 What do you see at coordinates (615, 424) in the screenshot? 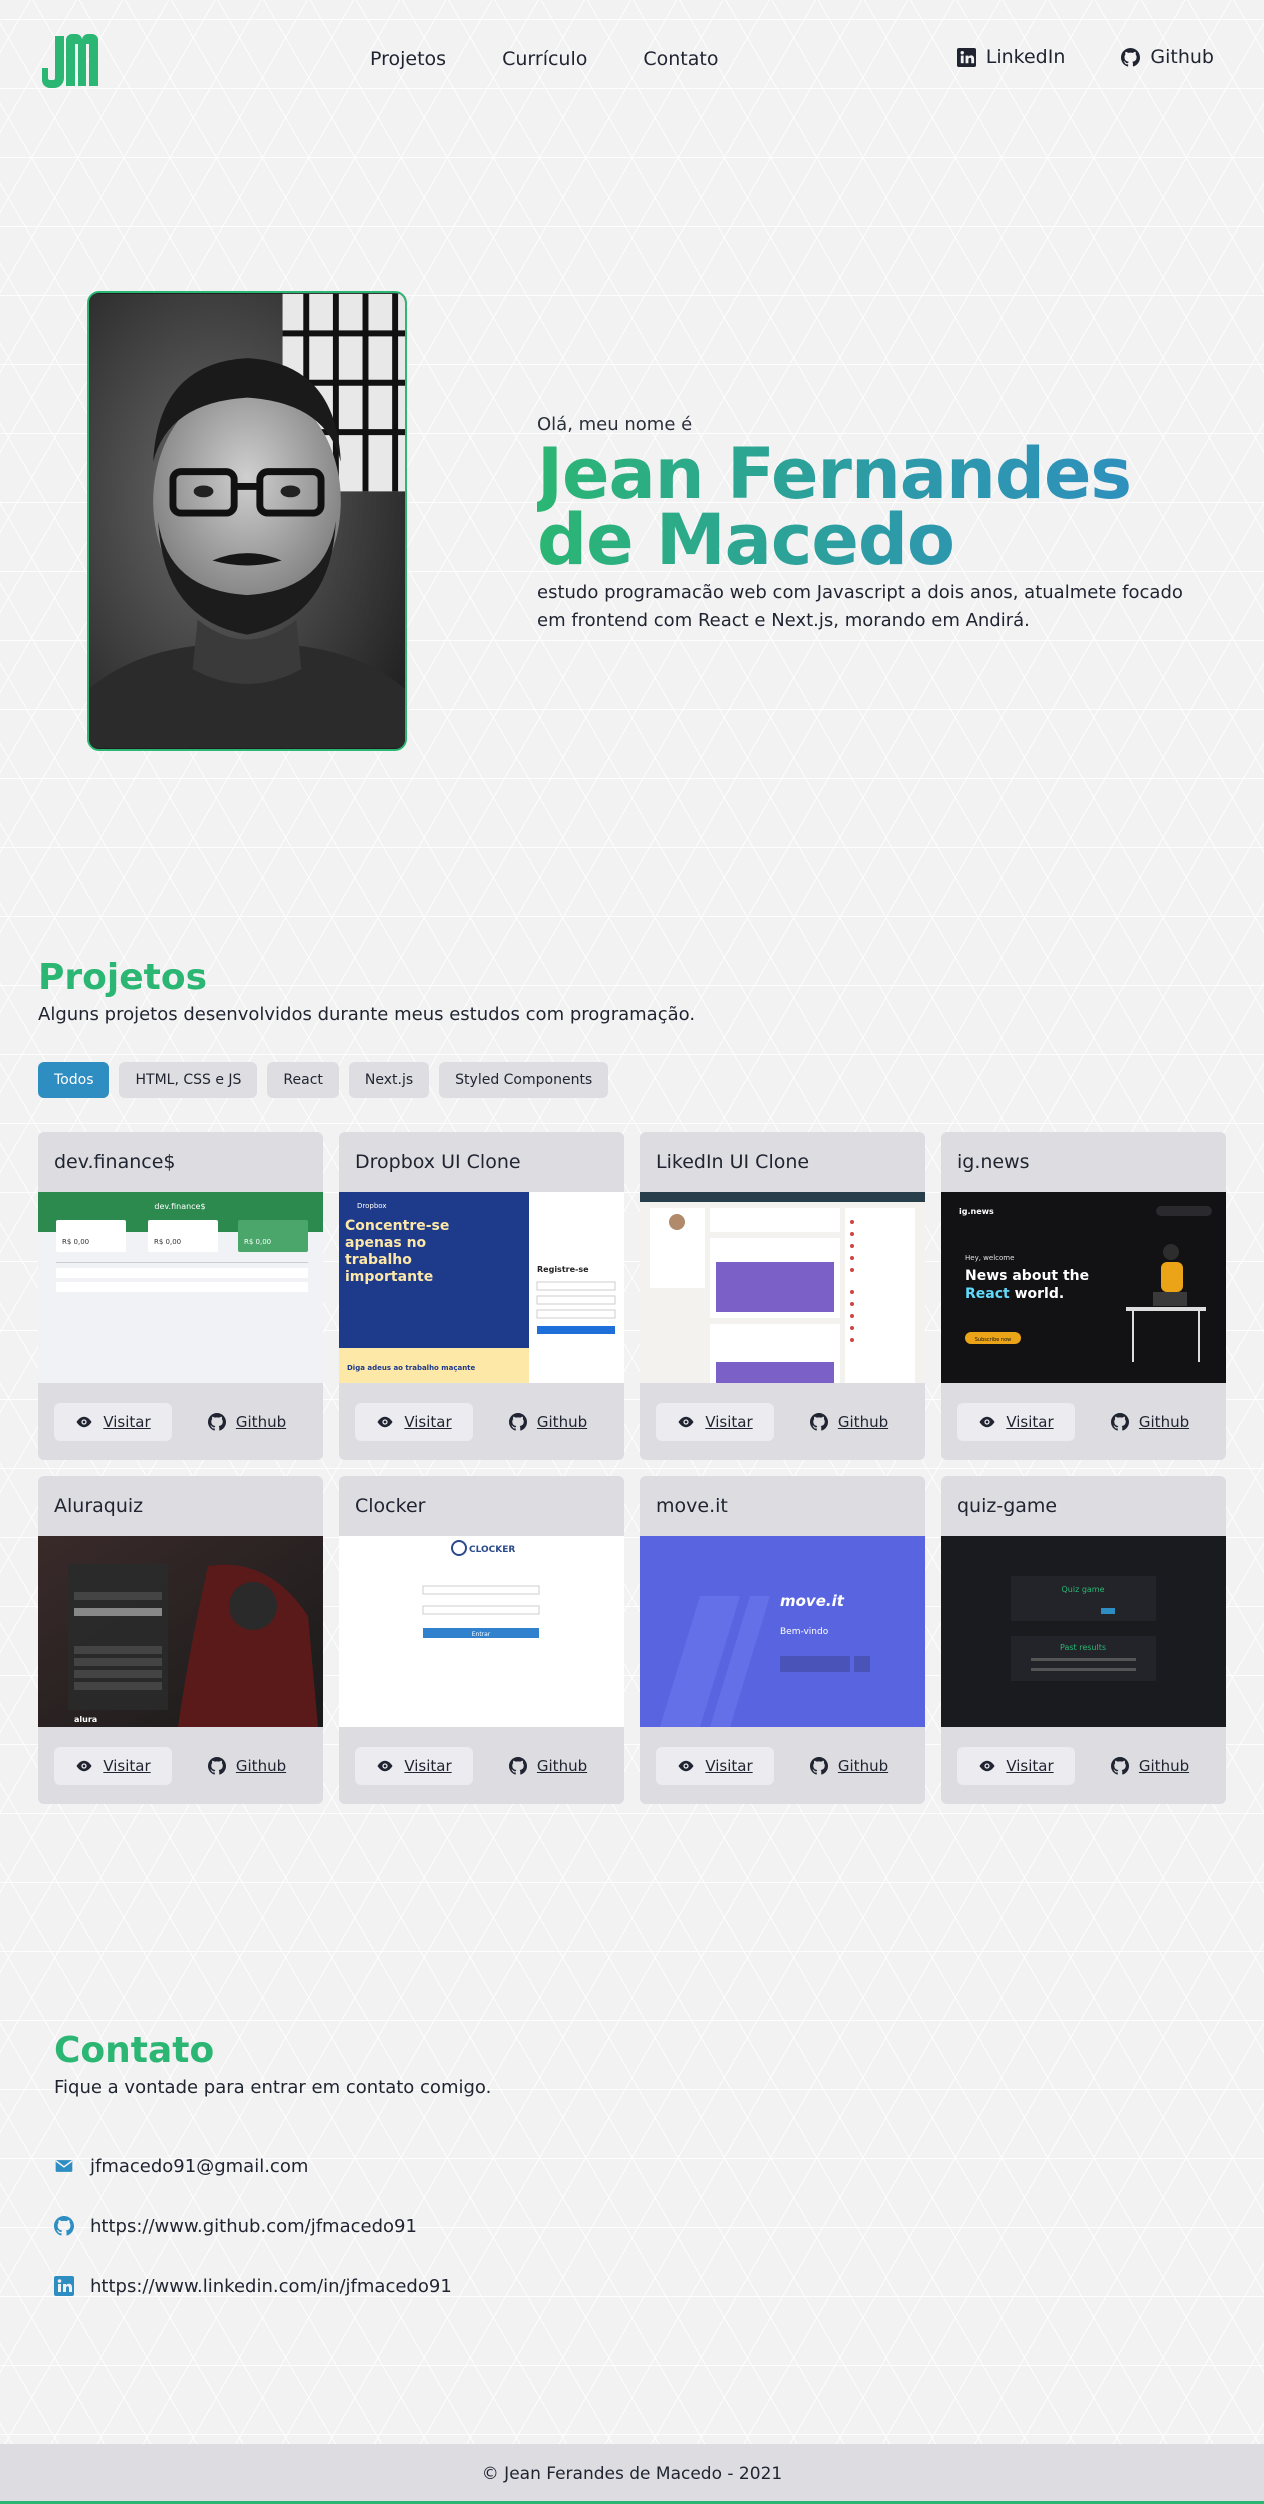
I see `hero-greeting: Olá, meu nome é` at bounding box center [615, 424].